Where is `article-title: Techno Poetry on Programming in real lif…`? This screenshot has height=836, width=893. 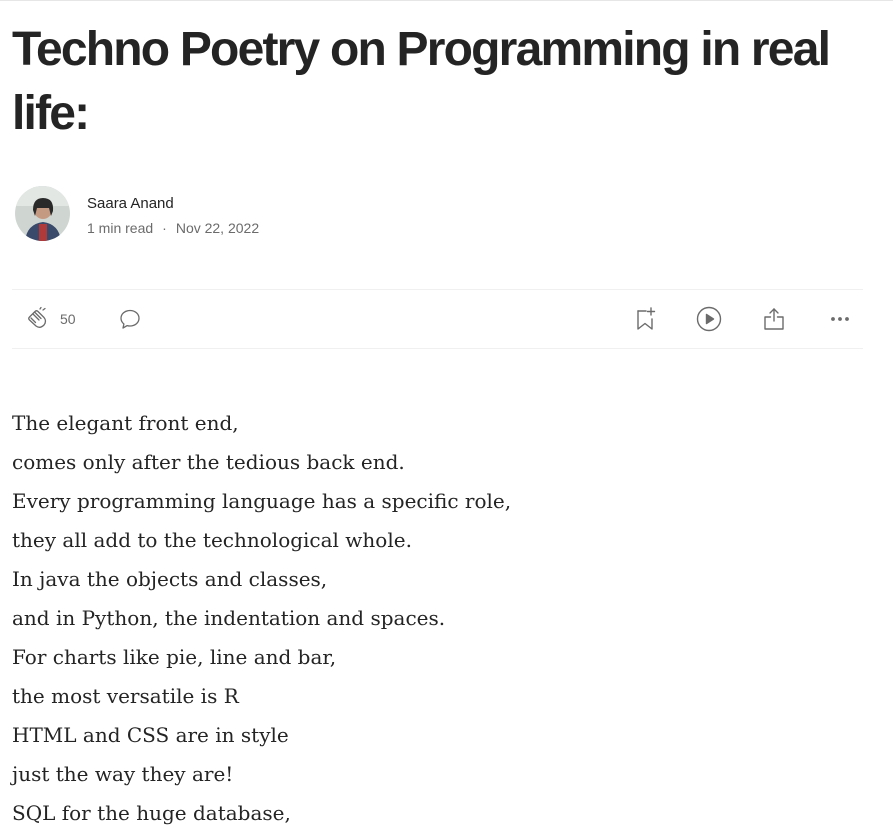
article-title: Techno Poetry on Programming in real lif… is located at coordinates (421, 81).